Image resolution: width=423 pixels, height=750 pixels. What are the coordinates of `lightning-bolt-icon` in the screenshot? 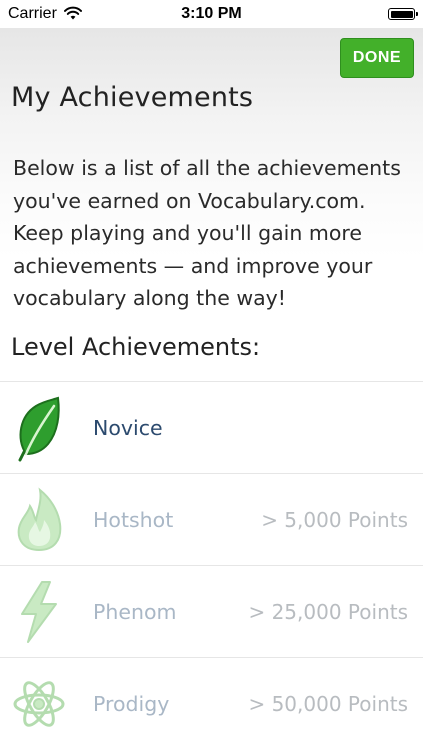 It's located at (39, 612).